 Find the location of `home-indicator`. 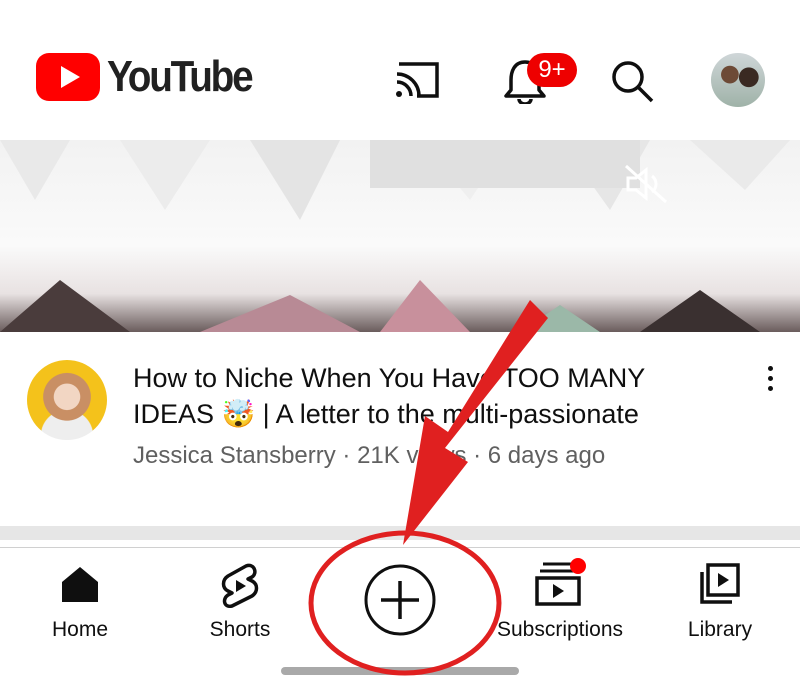

home-indicator is located at coordinates (400, 671).